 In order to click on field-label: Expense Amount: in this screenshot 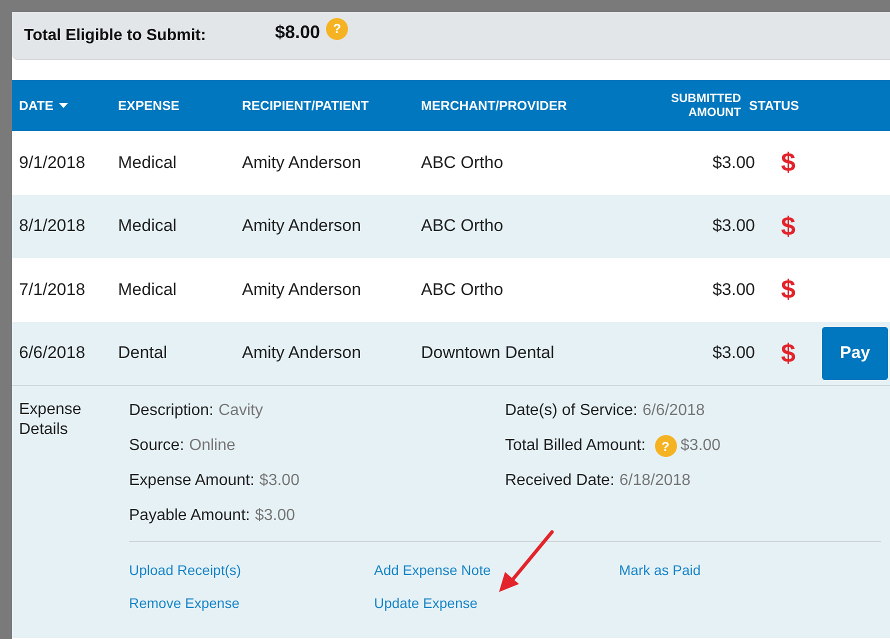, I will do `click(191, 481)`.